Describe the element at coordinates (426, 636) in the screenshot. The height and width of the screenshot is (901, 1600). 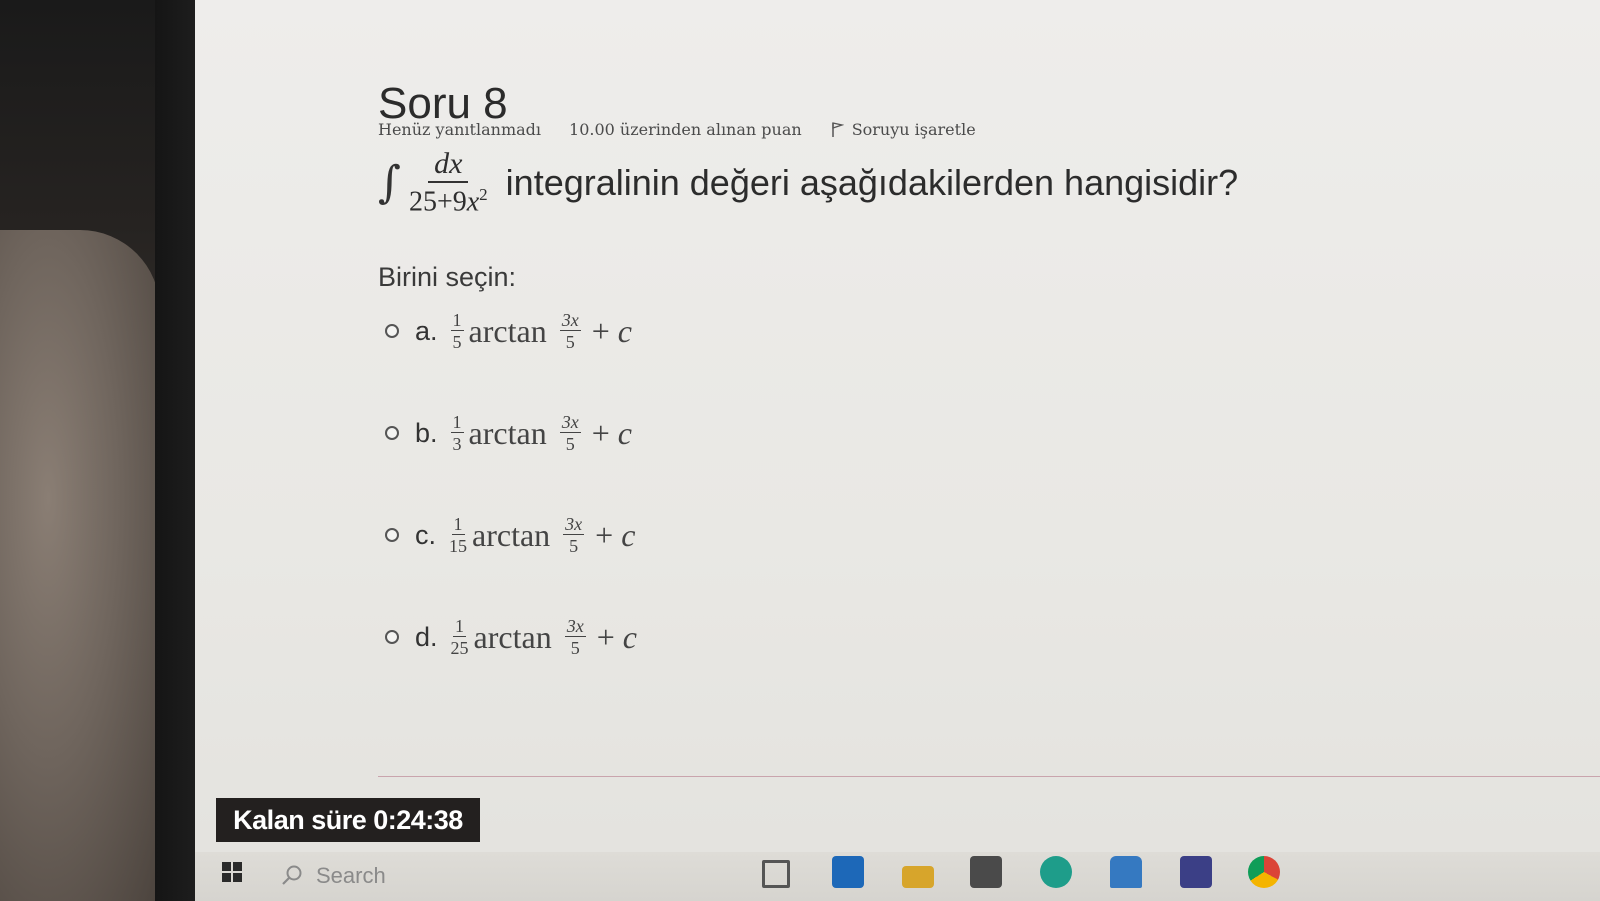
I see `option-letter: d.` at that location.